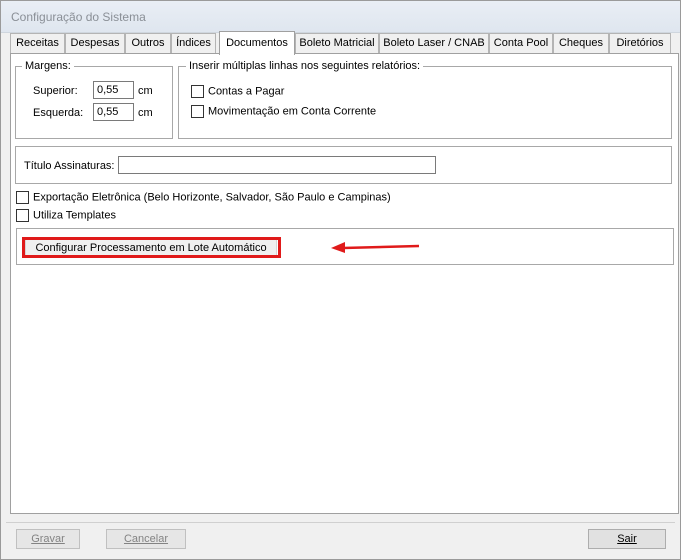 The height and width of the screenshot is (560, 681). What do you see at coordinates (22, 215) in the screenshot?
I see `templates-checkbox` at bounding box center [22, 215].